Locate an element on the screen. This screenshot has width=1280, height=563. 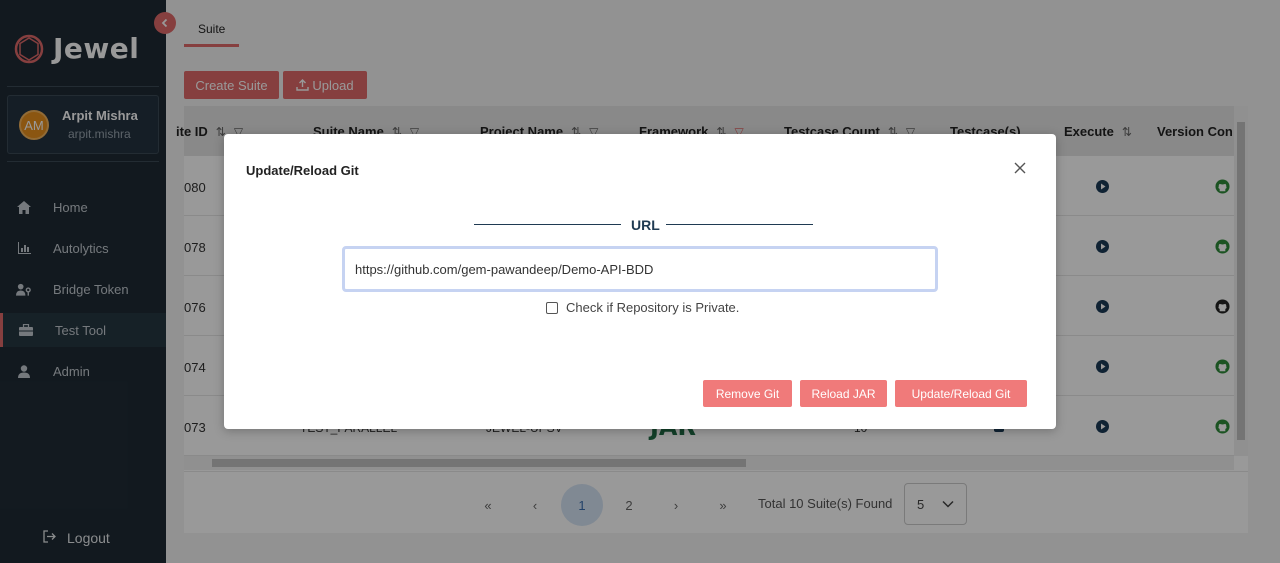
update-reload-git-button: Update/Reload Git is located at coordinates (961, 393).